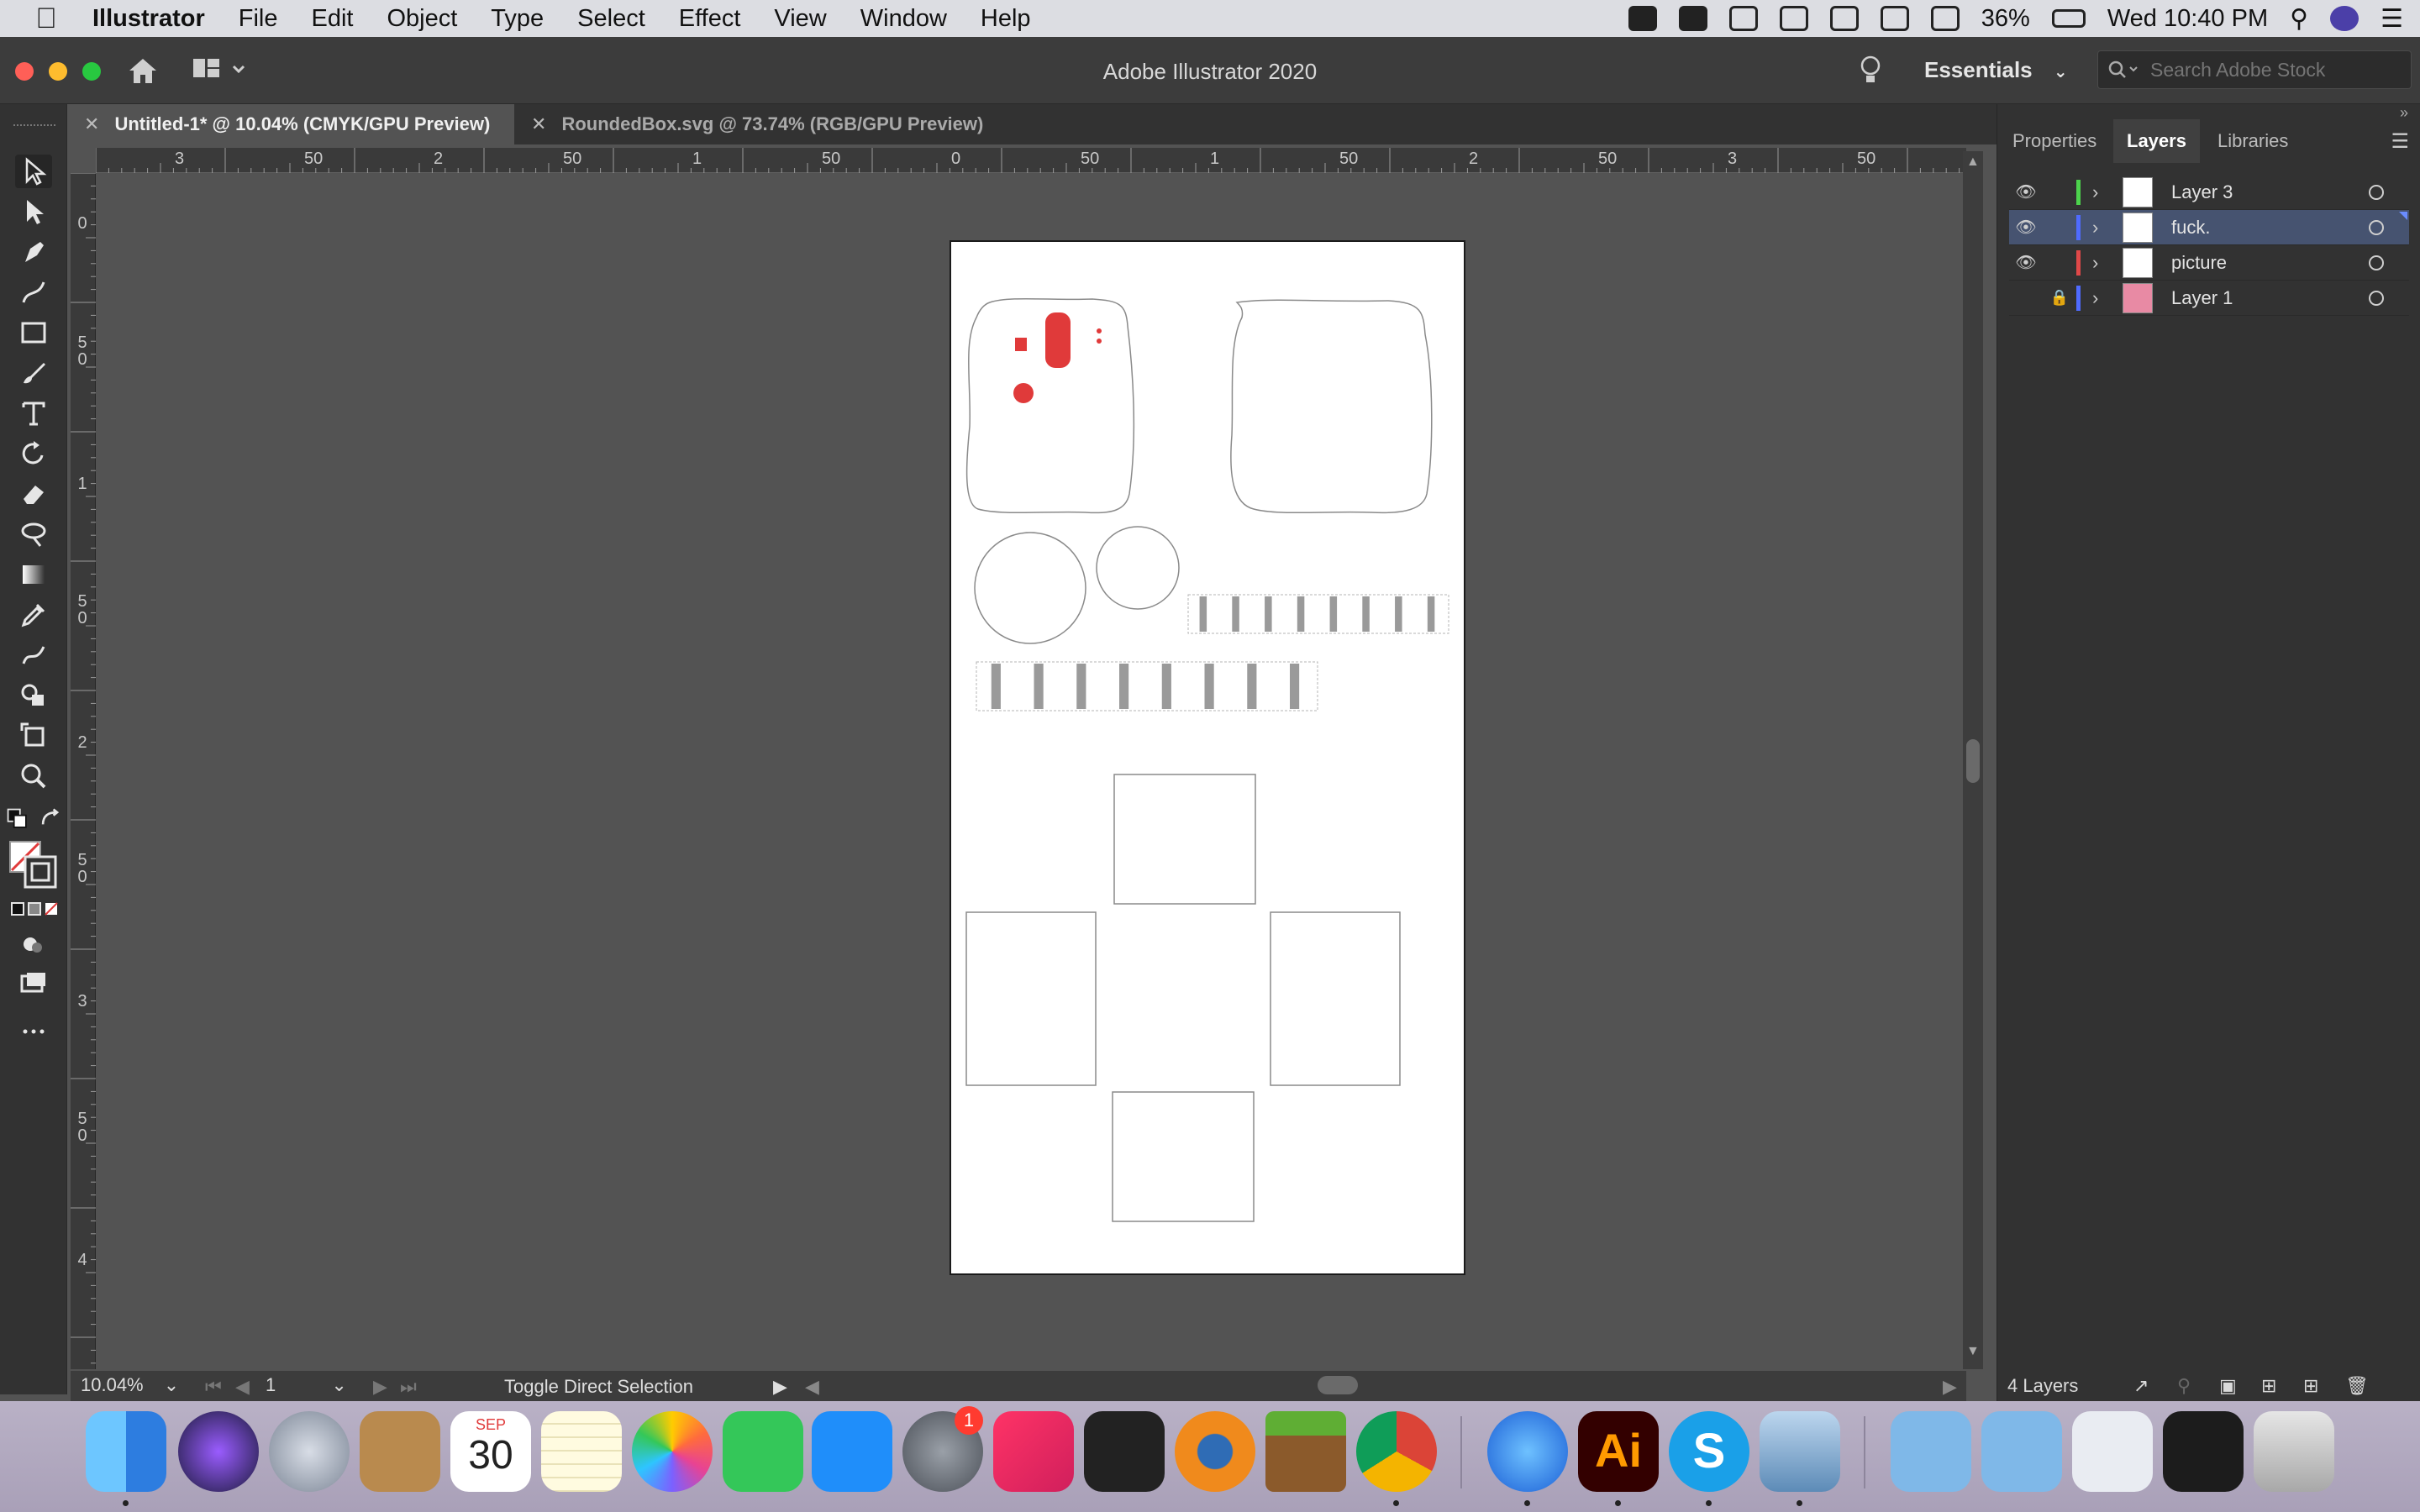 The width and height of the screenshot is (2420, 1512). Describe the element at coordinates (710, 19) in the screenshot. I see `menu-effect: Effect` at that location.